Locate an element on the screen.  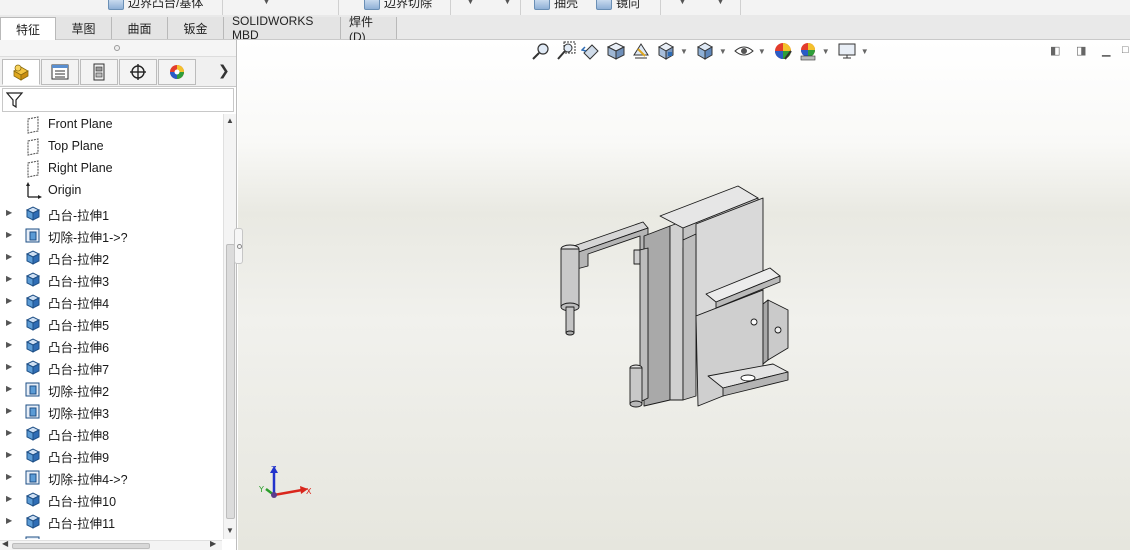
tree-node: Top Plane is located at coordinates (111, 147).